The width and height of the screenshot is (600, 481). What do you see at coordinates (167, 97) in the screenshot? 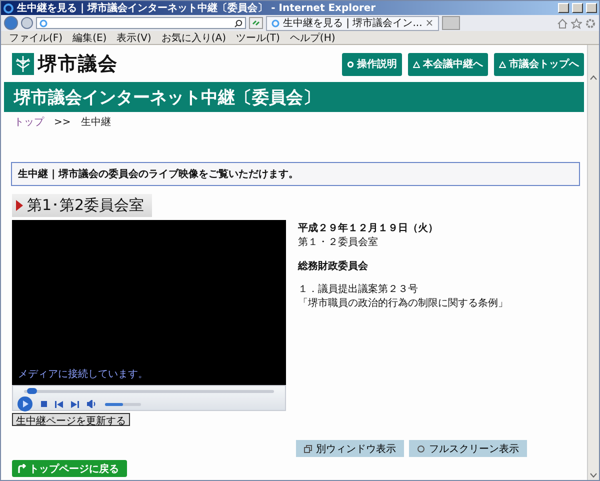
I see `page-title: 堺市議会インターネット中継〔委員会〕` at bounding box center [167, 97].